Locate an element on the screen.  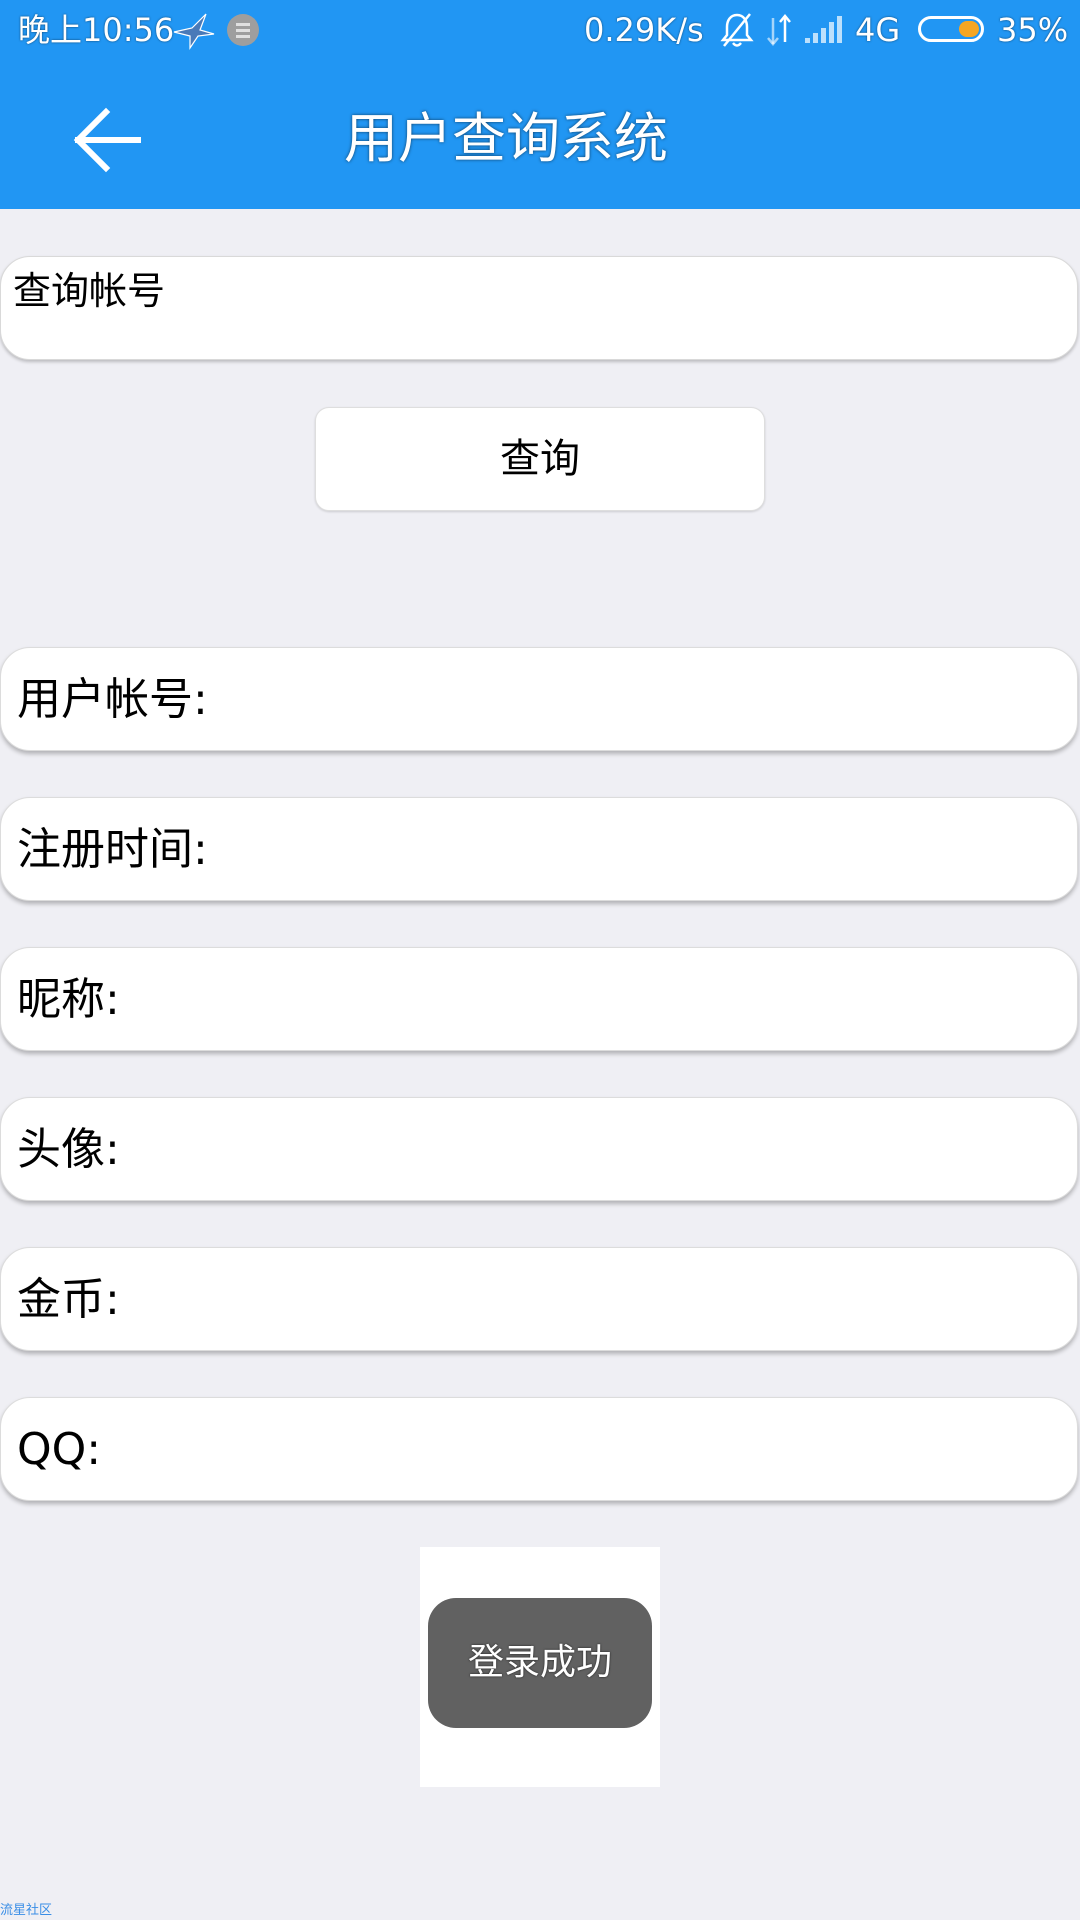
arrow-left-icon is located at coordinates (108, 140).